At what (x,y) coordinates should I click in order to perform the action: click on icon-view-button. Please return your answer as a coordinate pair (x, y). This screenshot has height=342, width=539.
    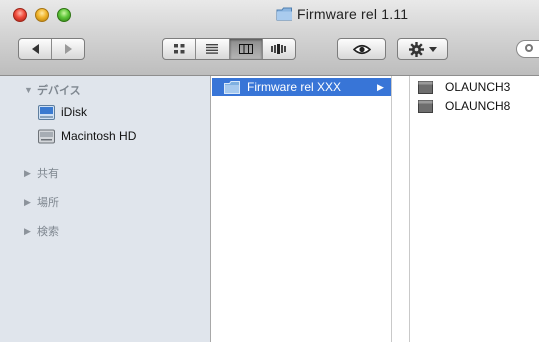
    Looking at the image, I should click on (179, 49).